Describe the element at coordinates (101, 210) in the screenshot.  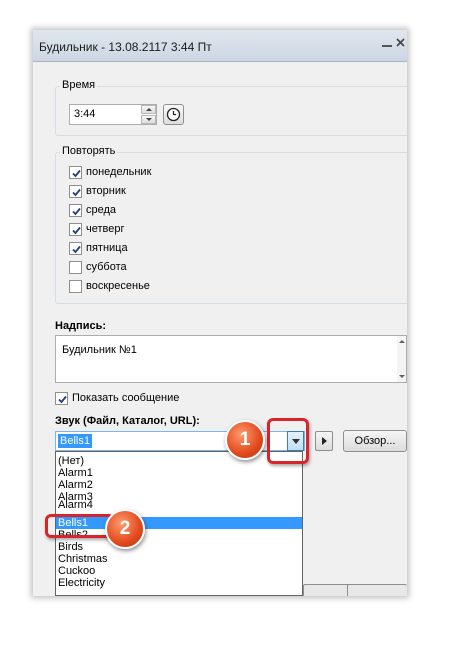
I see `day-label: среда` at that location.